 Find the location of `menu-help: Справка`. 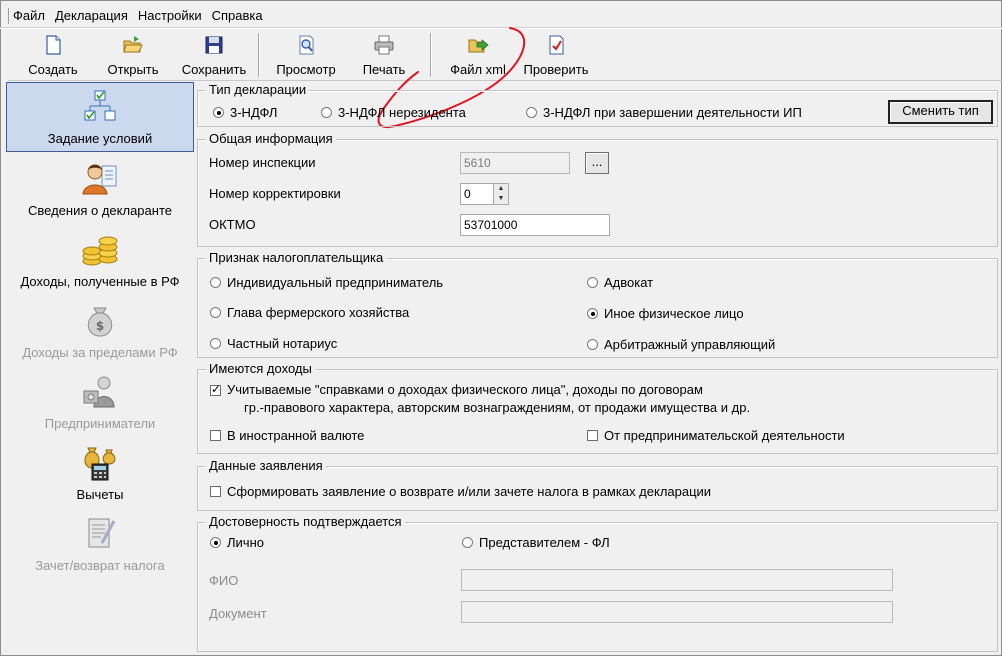

menu-help: Справка is located at coordinates (237, 16).